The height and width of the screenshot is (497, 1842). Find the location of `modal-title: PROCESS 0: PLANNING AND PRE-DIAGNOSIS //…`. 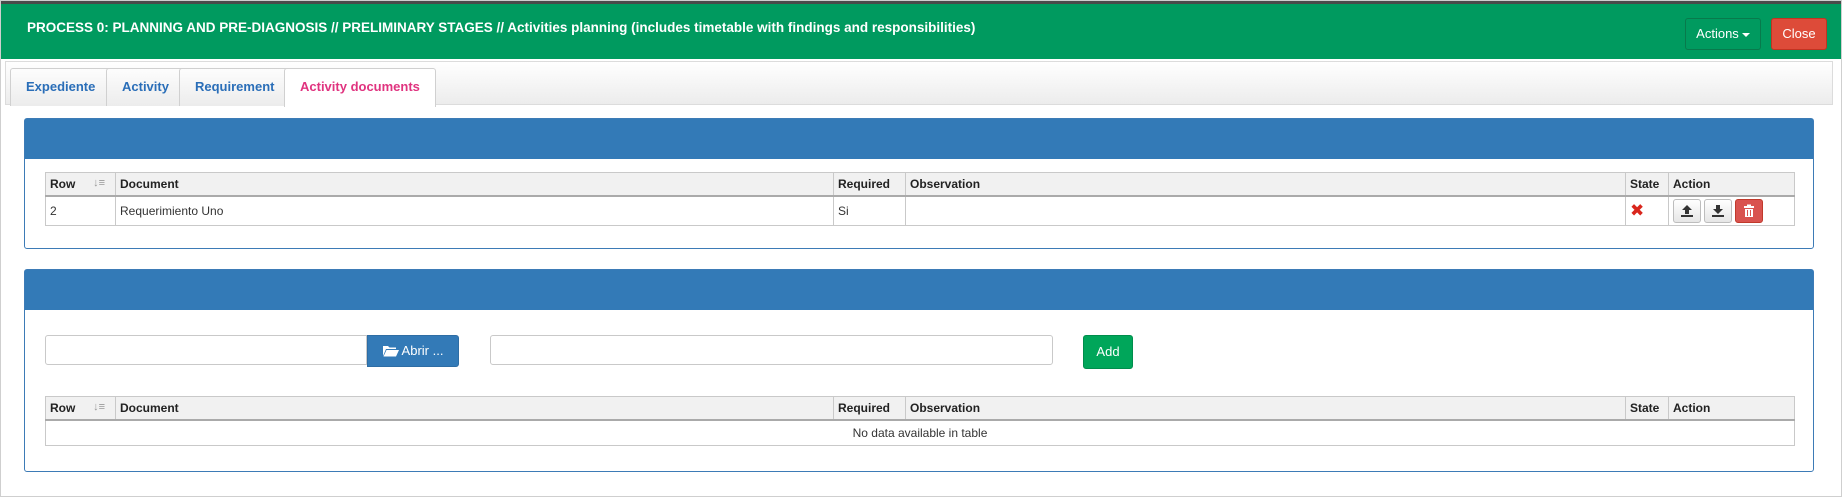

modal-title: PROCESS 0: PLANNING AND PRE-DIAGNOSIS //… is located at coordinates (501, 27).